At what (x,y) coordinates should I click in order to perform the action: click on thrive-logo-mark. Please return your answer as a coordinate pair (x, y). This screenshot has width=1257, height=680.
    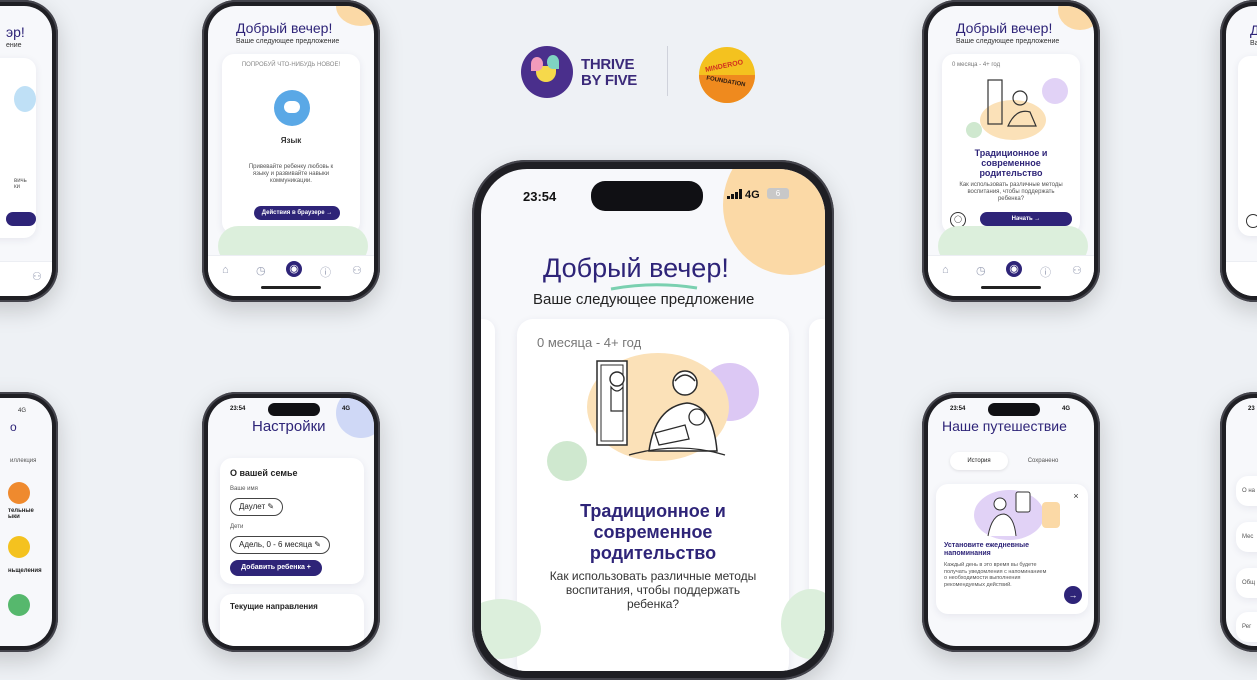
    Looking at the image, I should click on (547, 72).